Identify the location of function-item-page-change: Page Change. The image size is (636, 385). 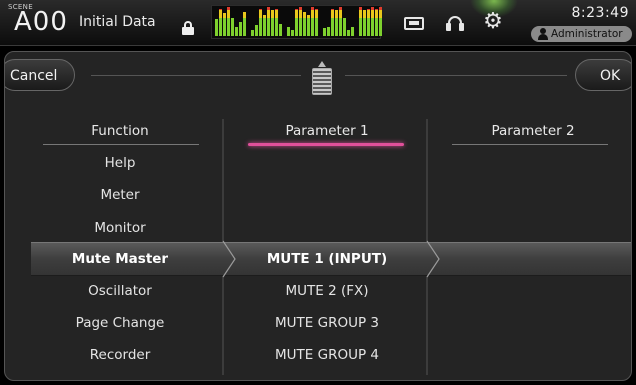
(120, 323).